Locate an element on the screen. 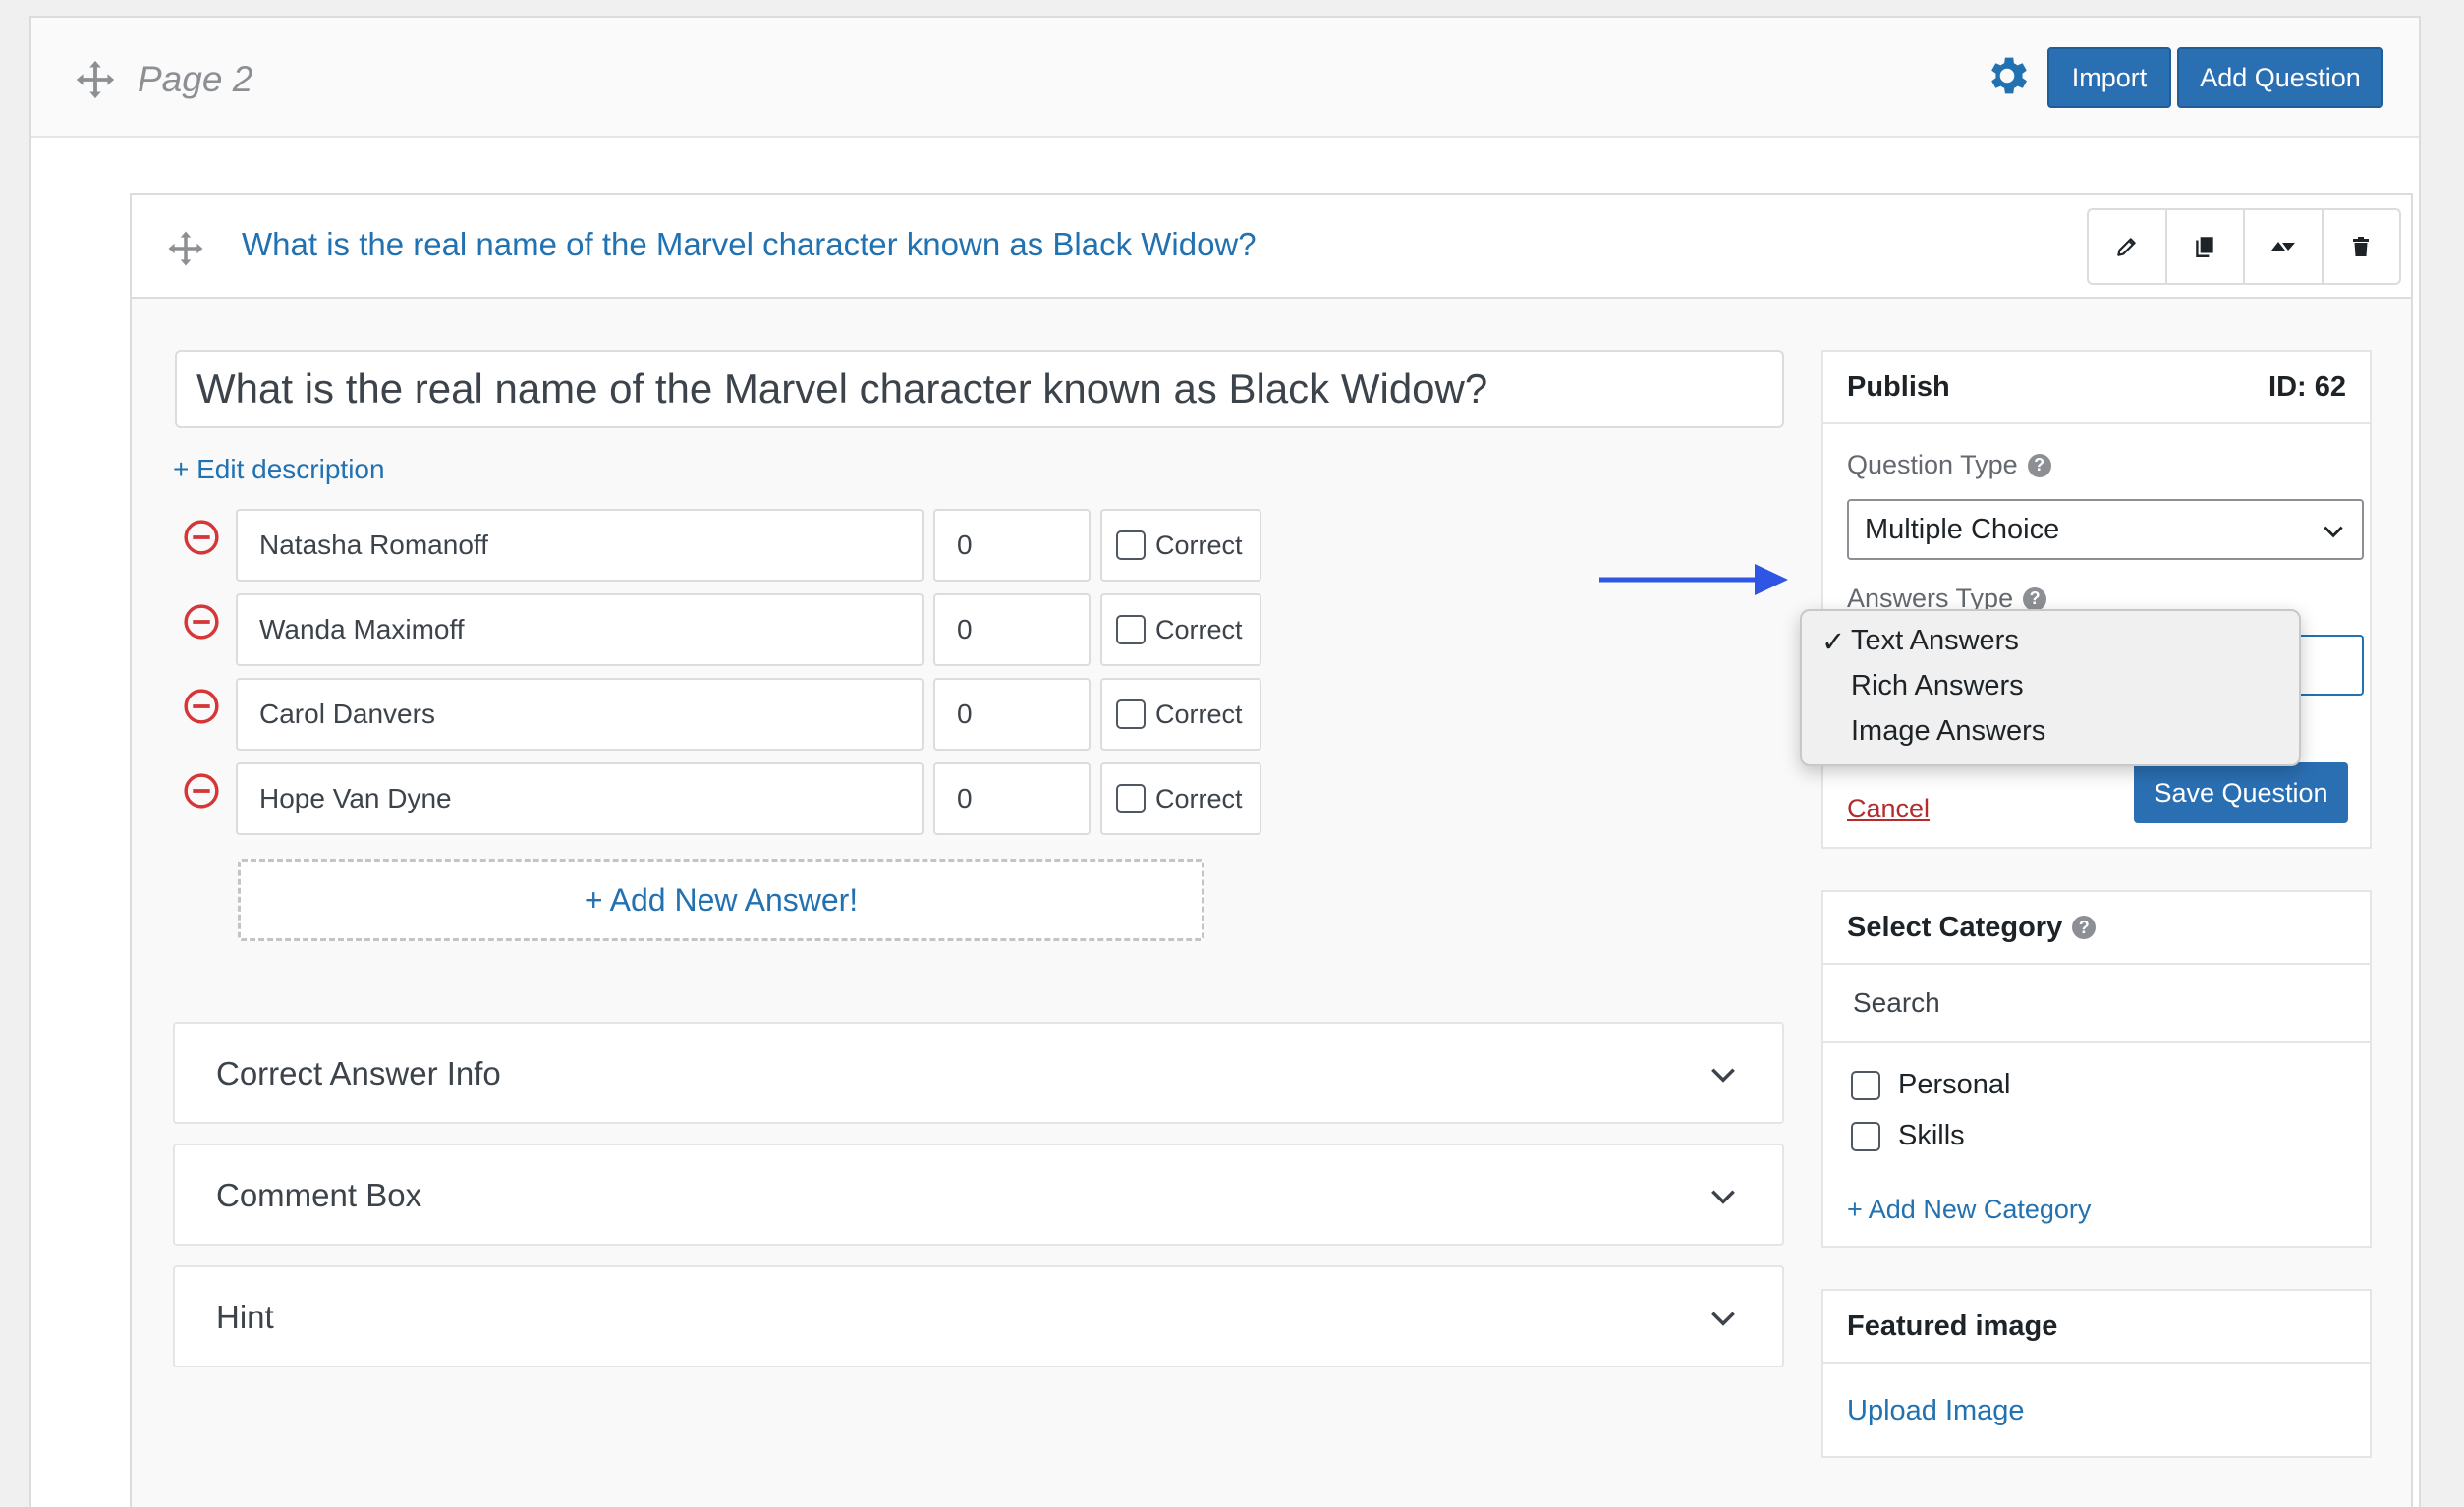 The height and width of the screenshot is (1507, 2464). edit-description-link: + Edit description is located at coordinates (279, 470).